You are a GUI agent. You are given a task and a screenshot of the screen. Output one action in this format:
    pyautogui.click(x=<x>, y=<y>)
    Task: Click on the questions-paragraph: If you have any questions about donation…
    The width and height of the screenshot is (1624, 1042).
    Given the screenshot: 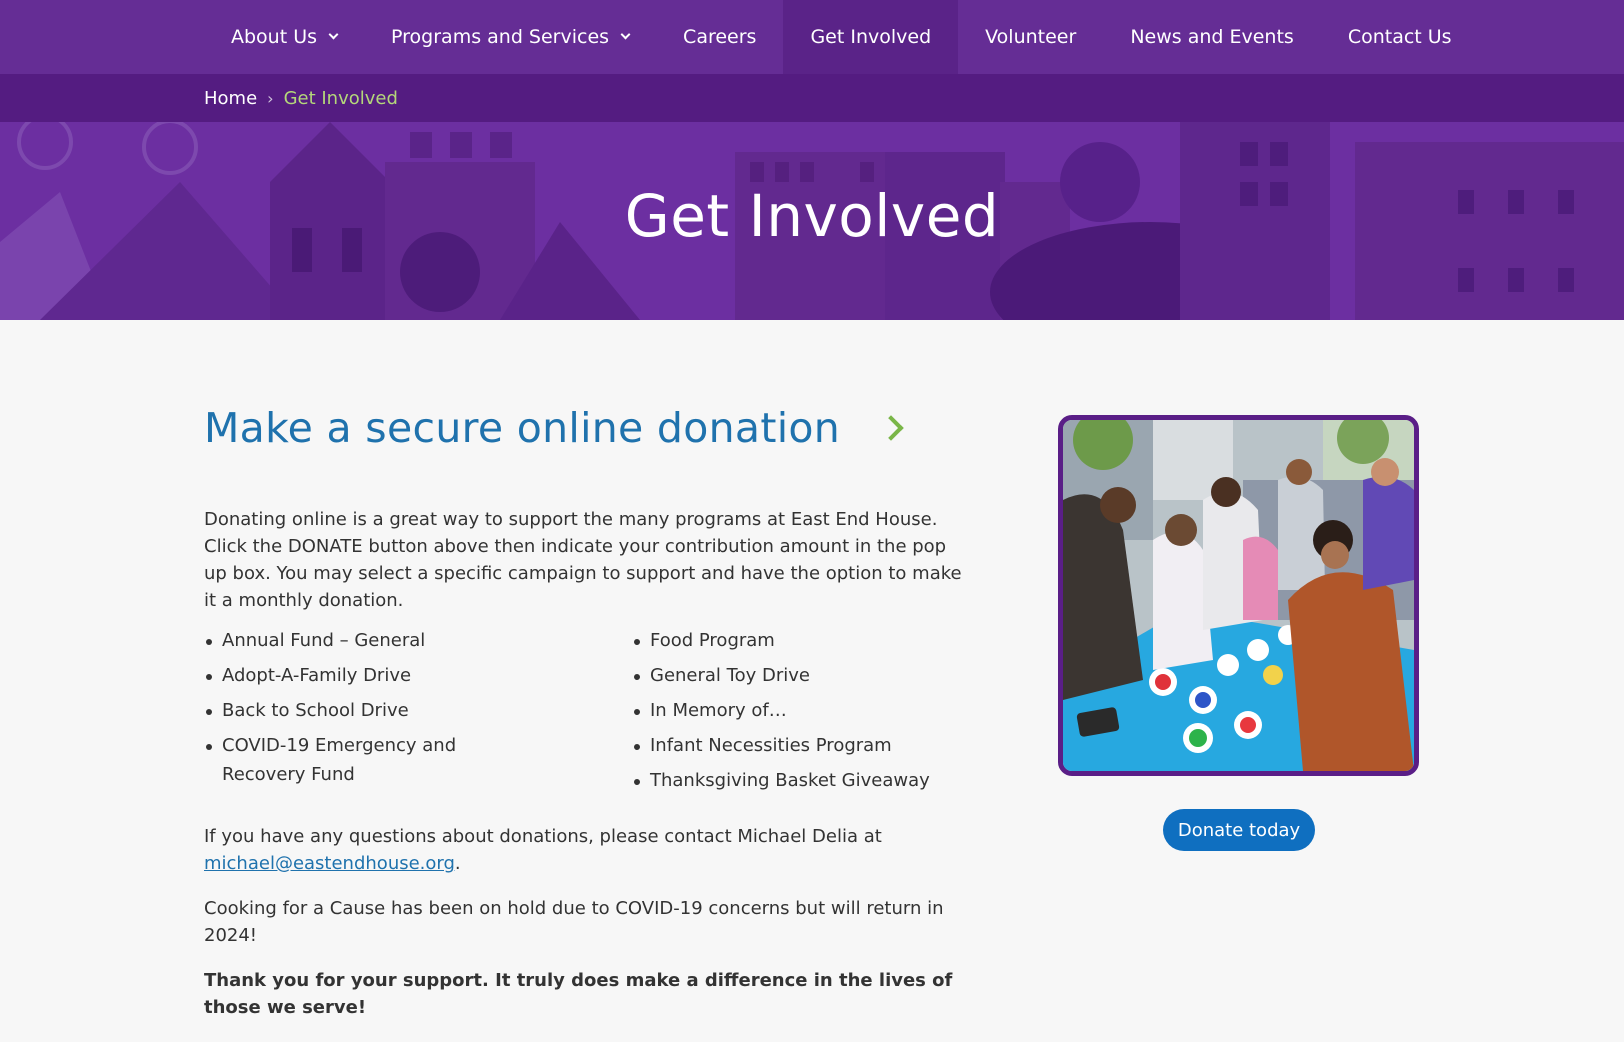 What is the action you would take?
    pyautogui.click(x=594, y=850)
    